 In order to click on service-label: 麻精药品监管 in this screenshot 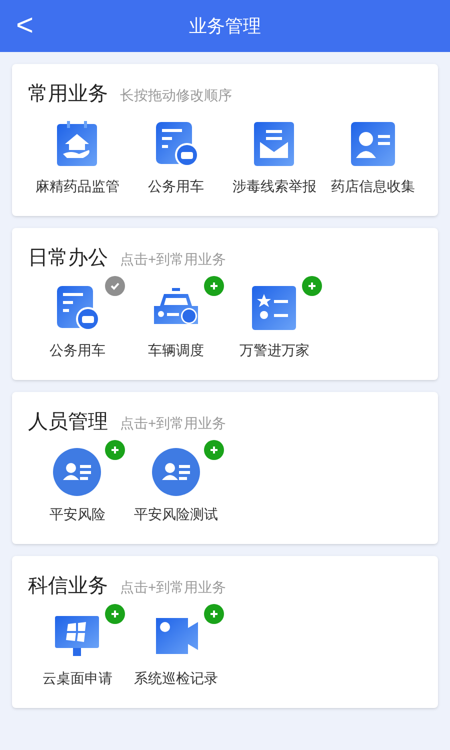, I will do `click(77, 186)`.